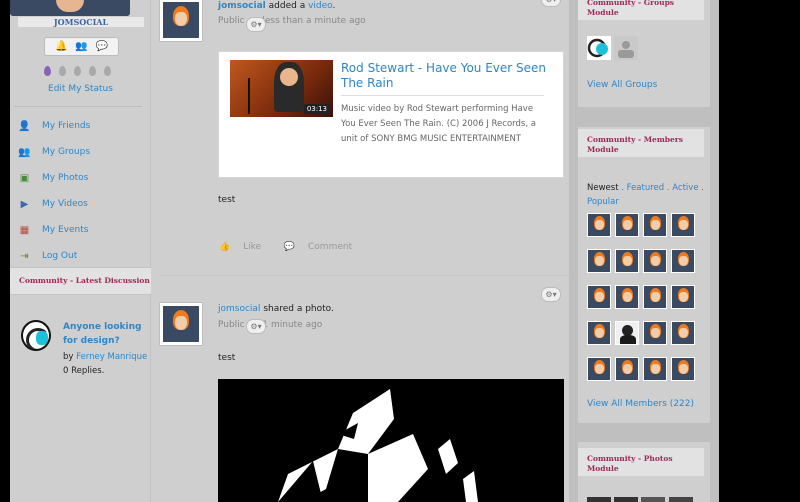  What do you see at coordinates (622, 85) in the screenshot?
I see `view-all-groups-link: View All Groups` at bounding box center [622, 85].